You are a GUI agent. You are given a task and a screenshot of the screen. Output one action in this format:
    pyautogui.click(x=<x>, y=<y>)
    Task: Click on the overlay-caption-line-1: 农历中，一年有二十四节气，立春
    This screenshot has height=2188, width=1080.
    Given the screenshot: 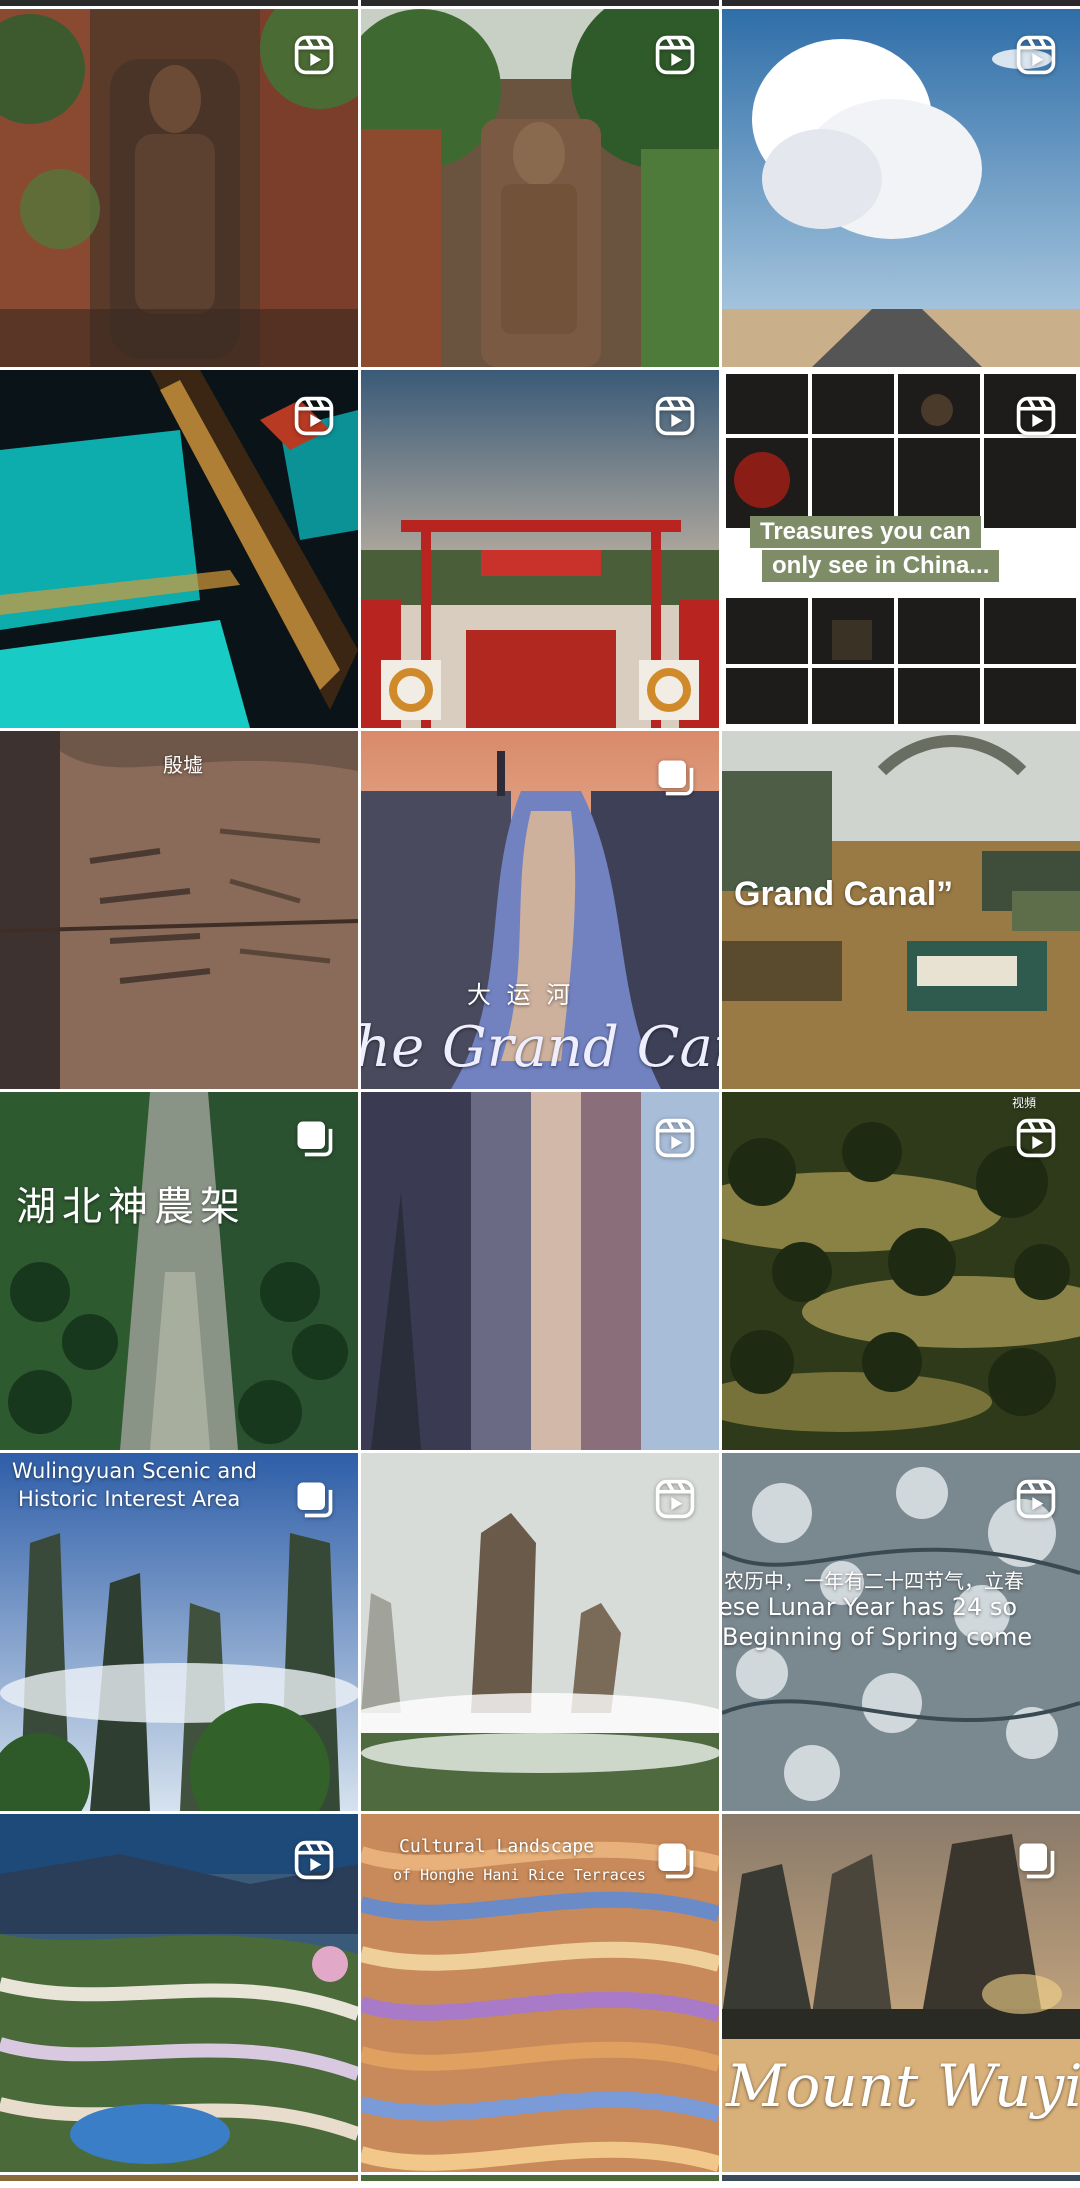 What is the action you would take?
    pyautogui.click(x=874, y=1581)
    